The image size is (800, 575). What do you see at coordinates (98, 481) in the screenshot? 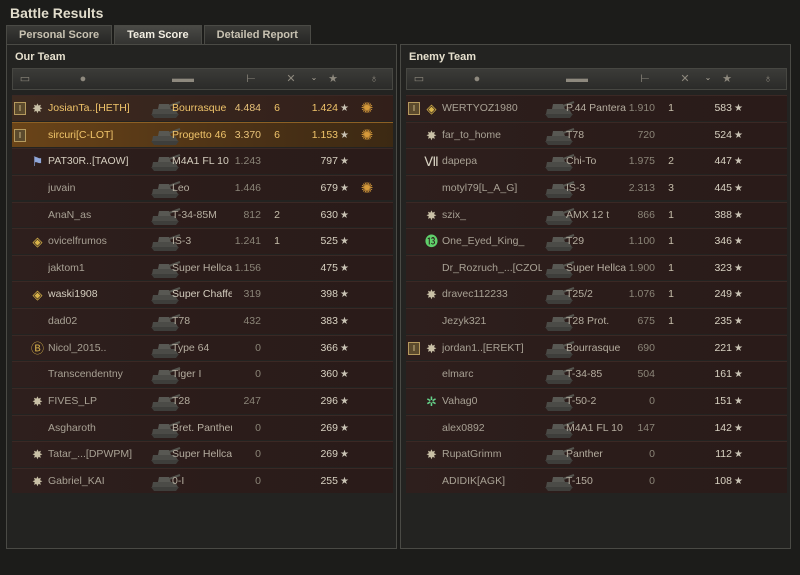
I see `player-name: Gabriel_KAI` at bounding box center [98, 481].